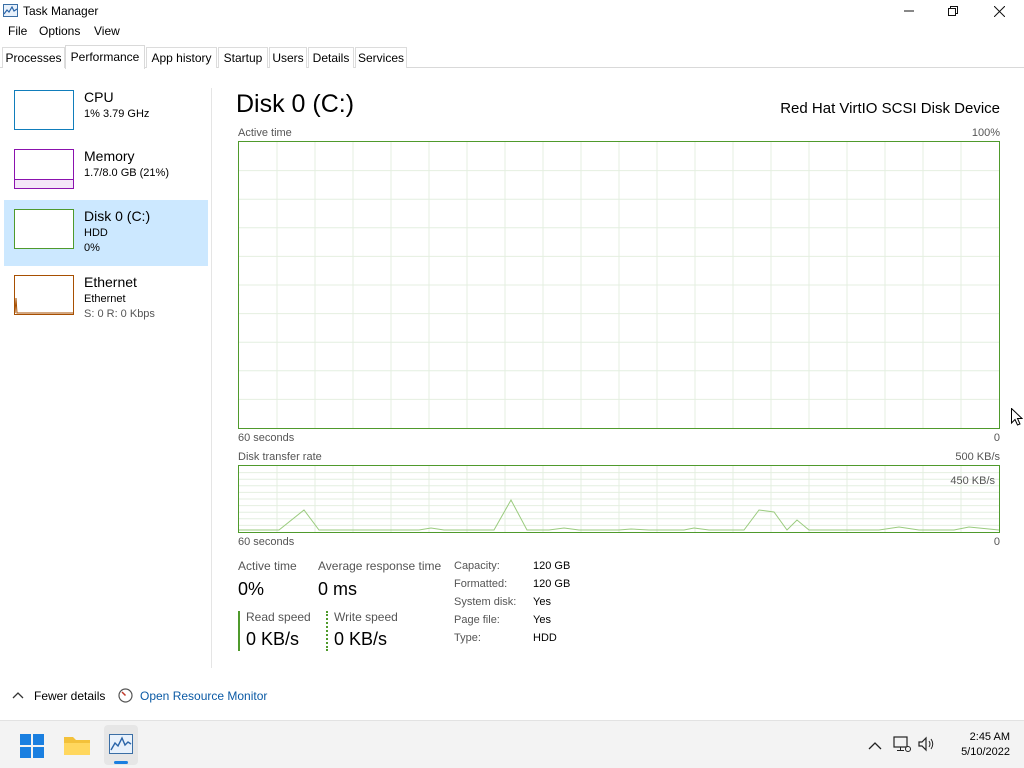 Image resolution: width=1024 pixels, height=768 pixels. I want to click on clock-date: 5/10/2022, so click(985, 752).